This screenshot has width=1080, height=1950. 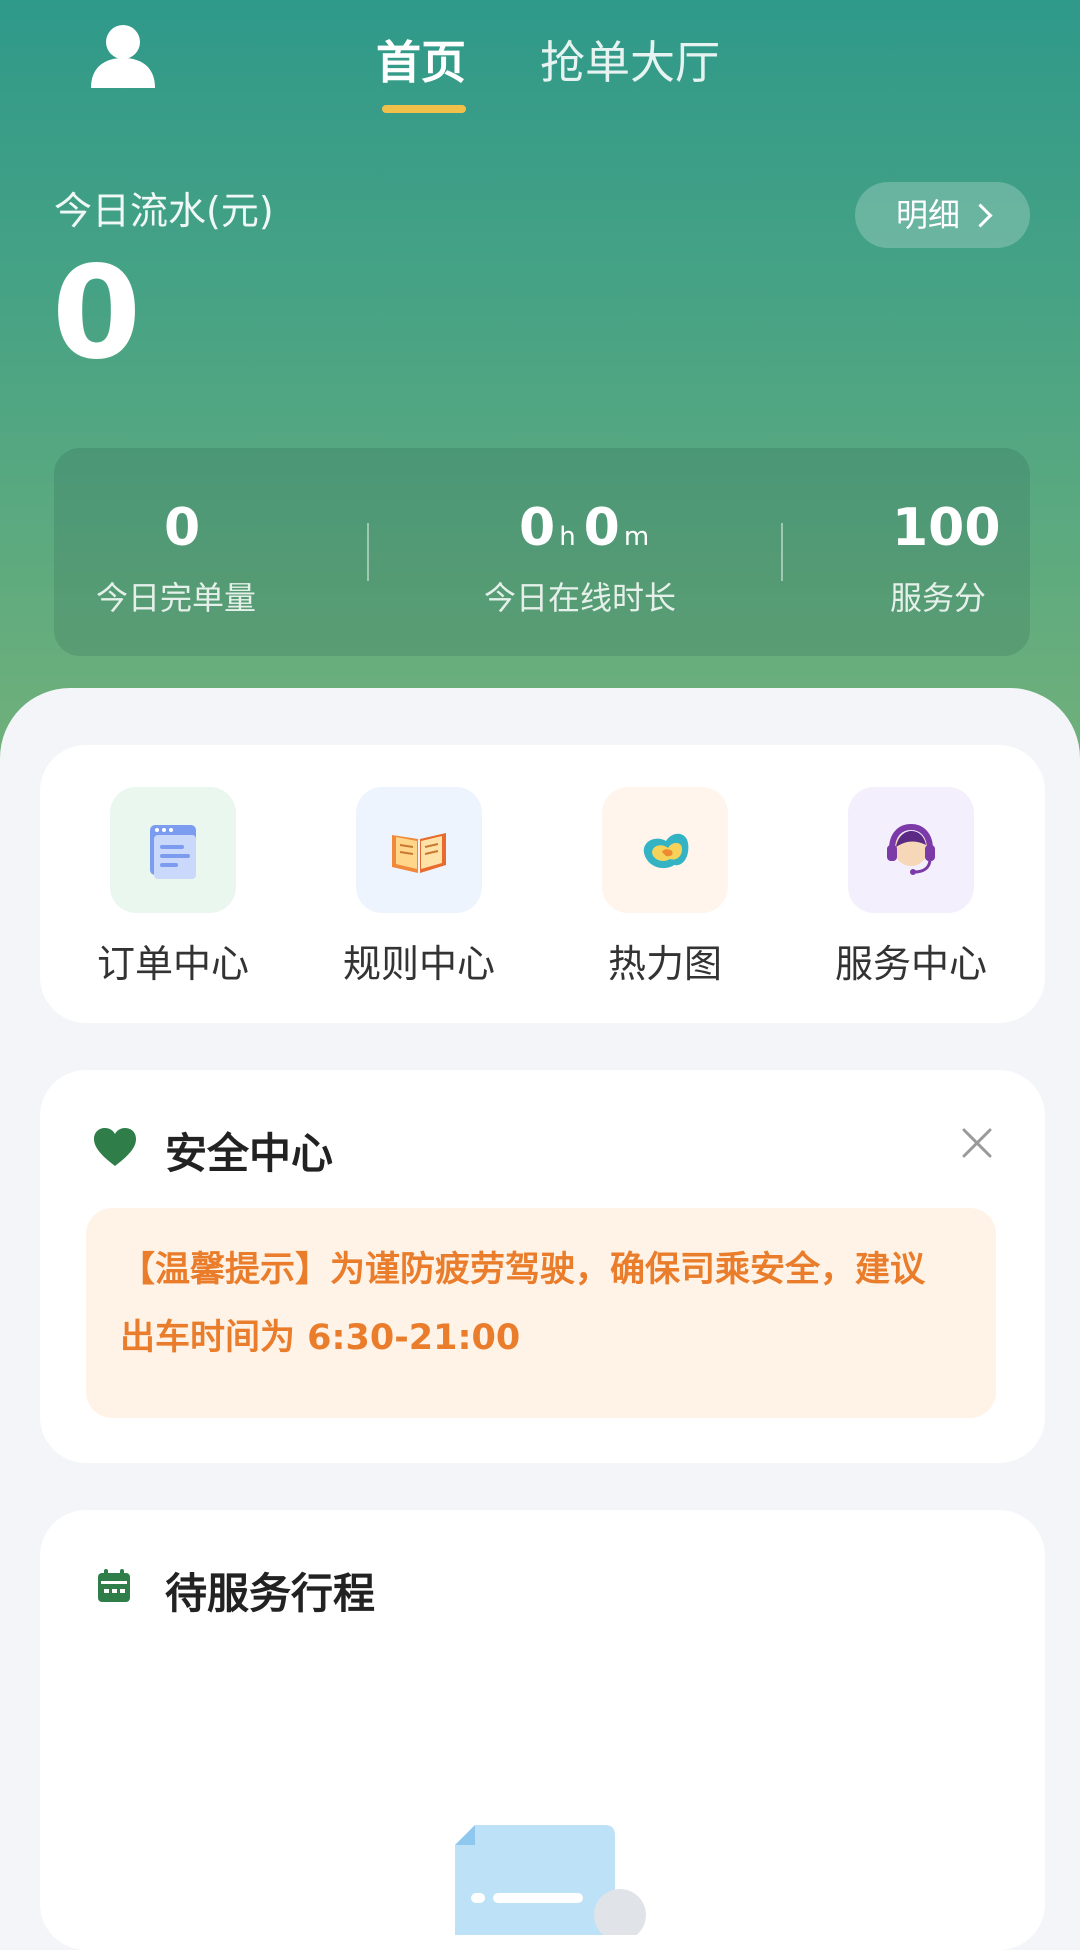 What do you see at coordinates (630, 58) in the screenshot?
I see `tab-order-hall: 抢单大厅` at bounding box center [630, 58].